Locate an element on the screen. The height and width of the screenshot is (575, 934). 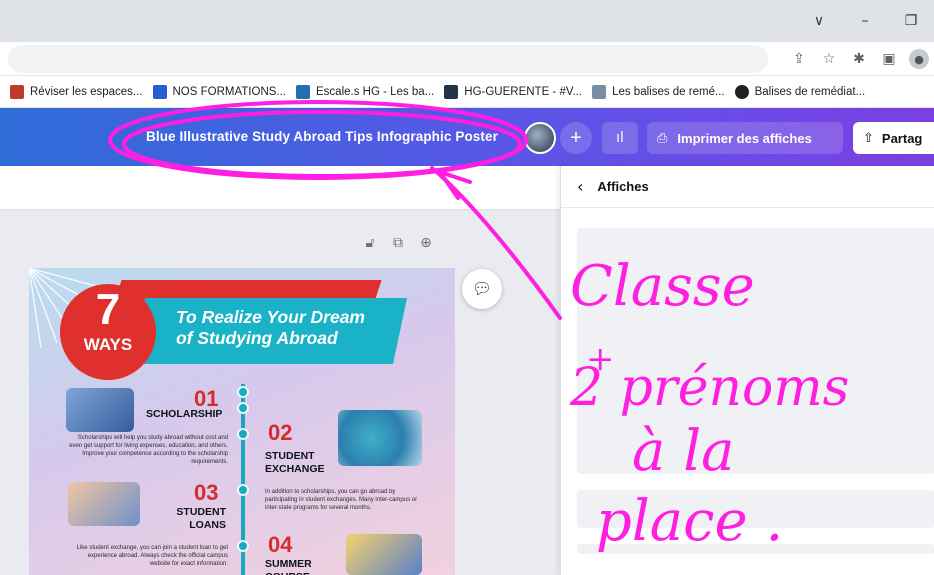
panel-header: ‹ Affiches is located at coordinates (747, 187).